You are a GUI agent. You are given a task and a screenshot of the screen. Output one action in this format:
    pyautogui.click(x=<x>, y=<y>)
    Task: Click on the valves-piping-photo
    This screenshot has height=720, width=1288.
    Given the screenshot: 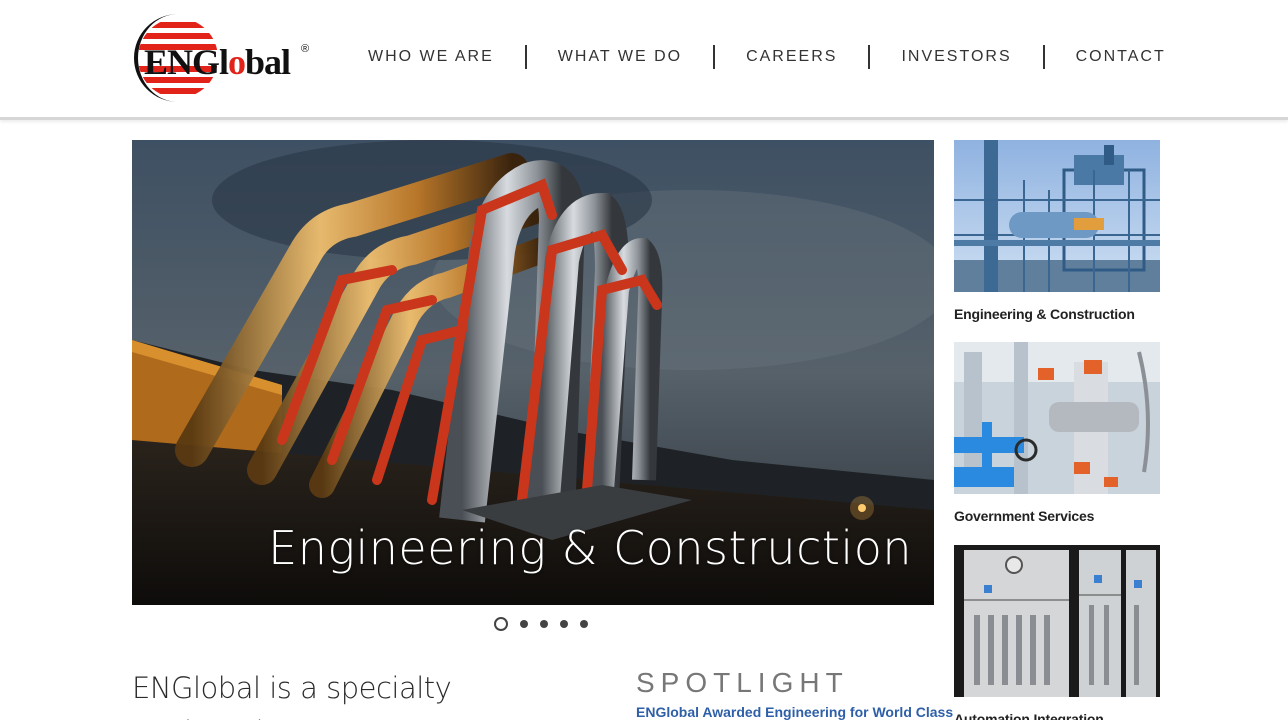 What is the action you would take?
    pyautogui.click(x=1057, y=418)
    